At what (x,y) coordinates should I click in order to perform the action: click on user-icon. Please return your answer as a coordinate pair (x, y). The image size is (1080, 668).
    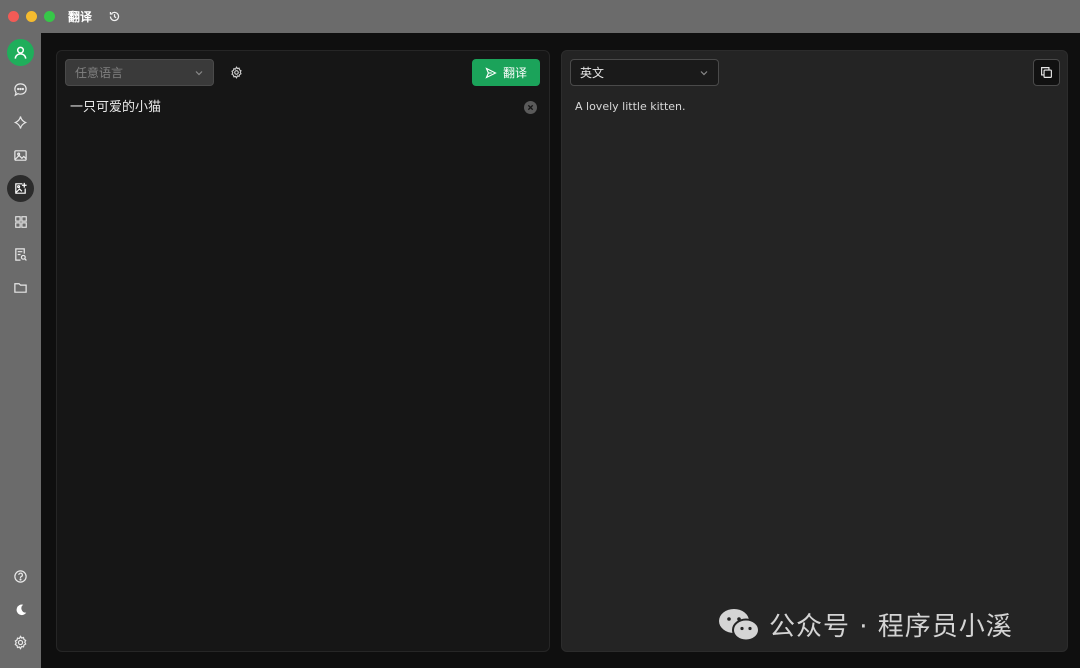
    Looking at the image, I should click on (20, 52).